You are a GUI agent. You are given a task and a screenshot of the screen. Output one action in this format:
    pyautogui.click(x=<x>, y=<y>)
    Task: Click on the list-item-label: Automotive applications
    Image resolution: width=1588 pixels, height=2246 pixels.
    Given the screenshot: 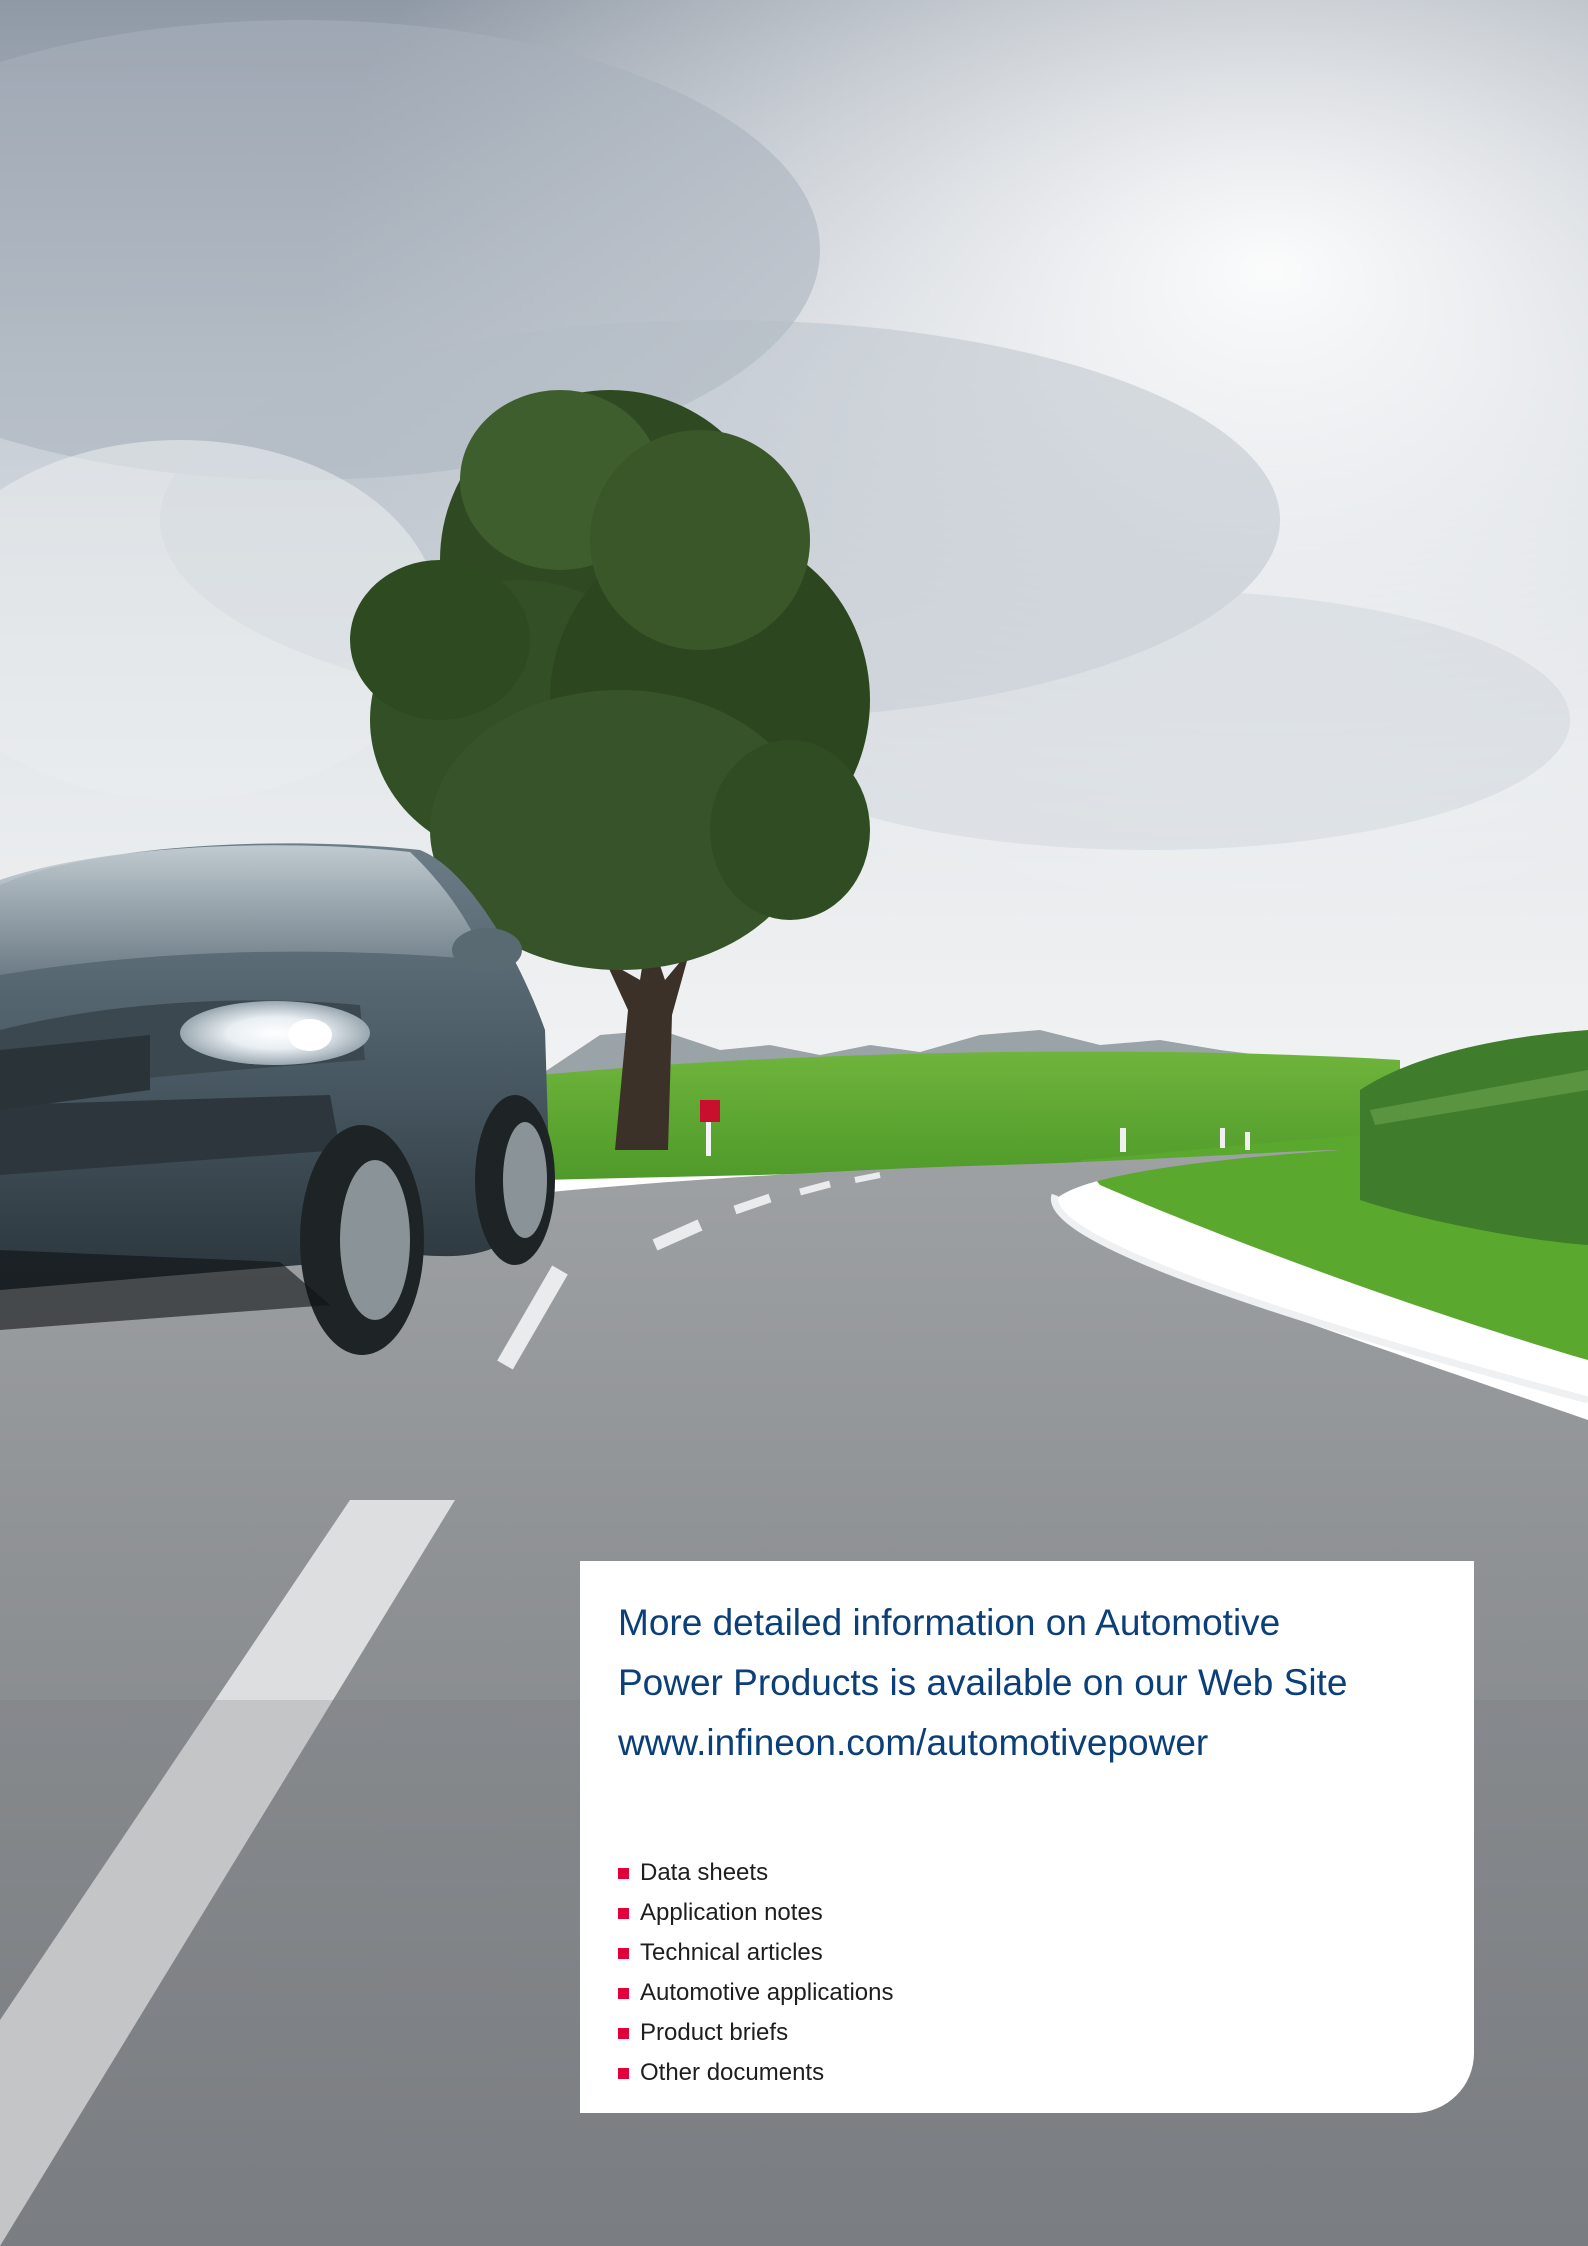 What is the action you would take?
    pyautogui.click(x=767, y=1992)
    